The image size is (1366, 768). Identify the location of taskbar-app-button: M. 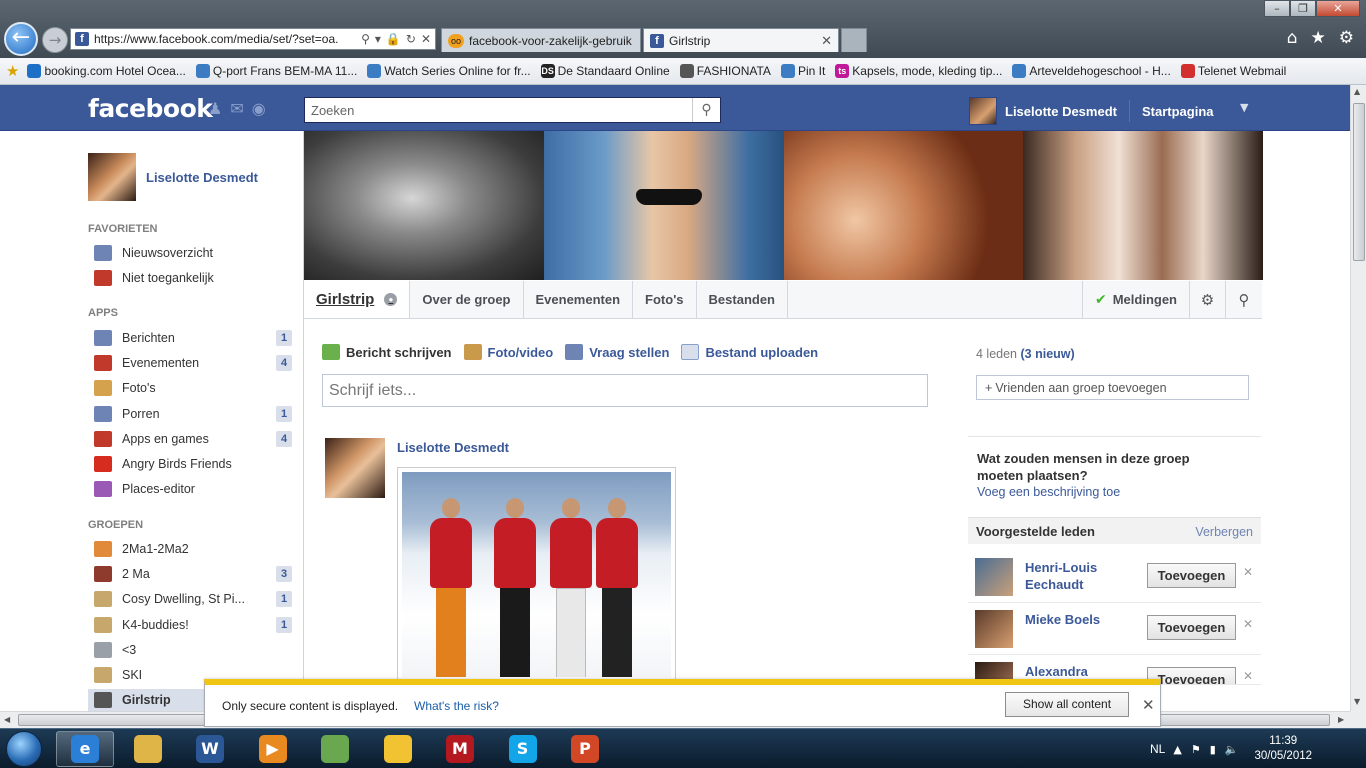
(460, 749).